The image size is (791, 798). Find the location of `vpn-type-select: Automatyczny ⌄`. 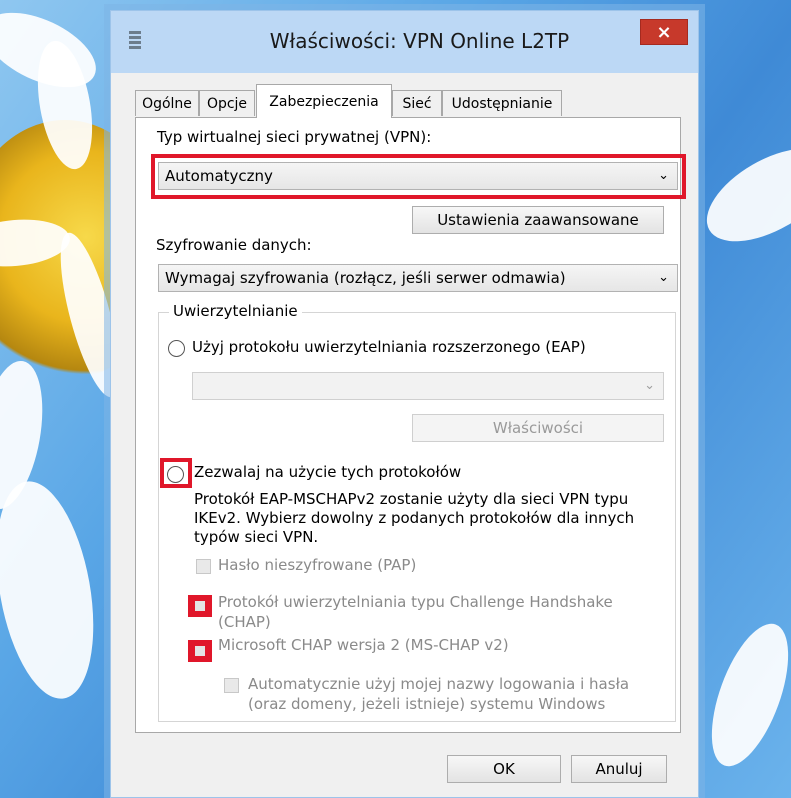

vpn-type-select: Automatyczny ⌄ is located at coordinates (418, 176).